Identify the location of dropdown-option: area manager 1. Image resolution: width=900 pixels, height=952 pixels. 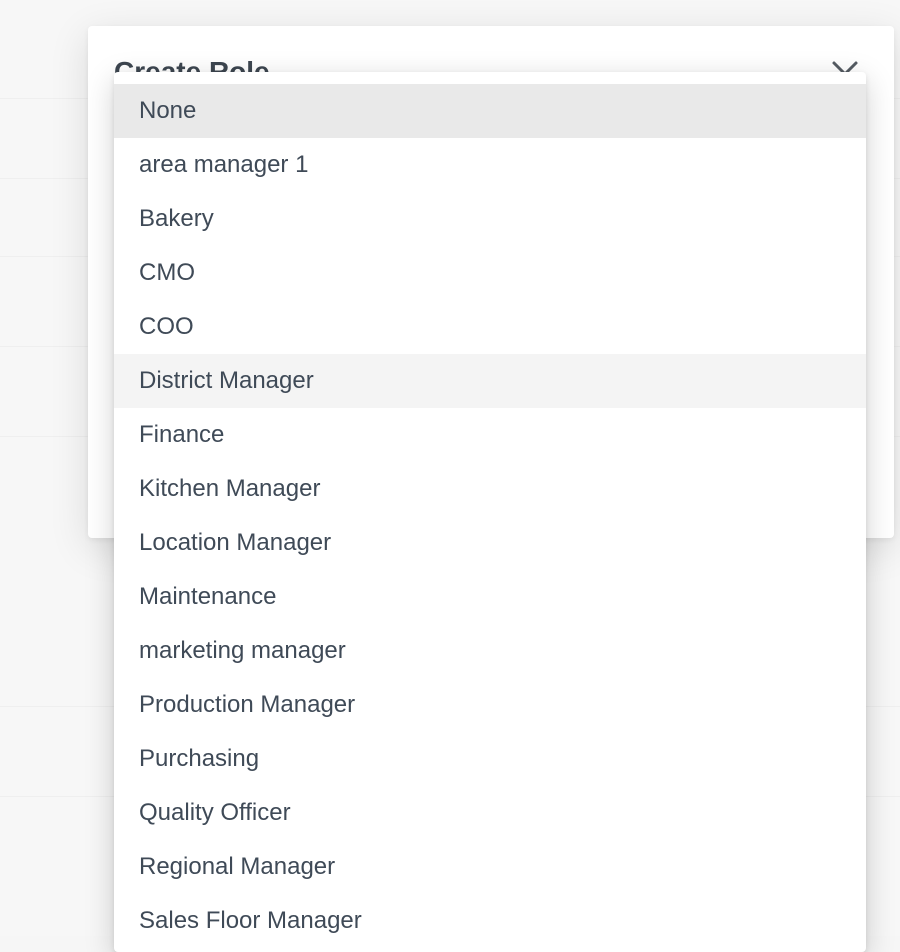
(490, 165).